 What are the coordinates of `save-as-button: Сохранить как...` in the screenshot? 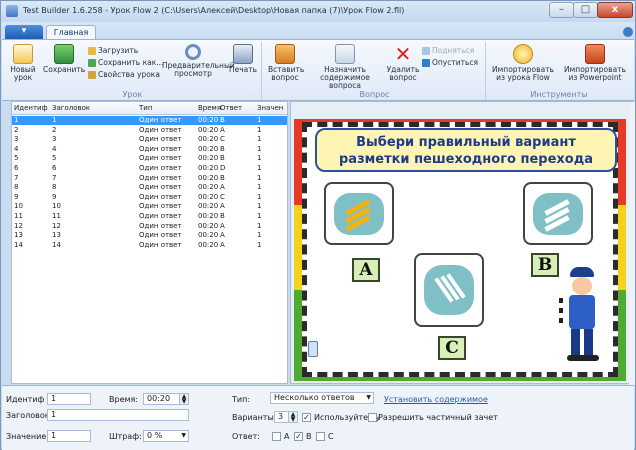 It's located at (125, 62).